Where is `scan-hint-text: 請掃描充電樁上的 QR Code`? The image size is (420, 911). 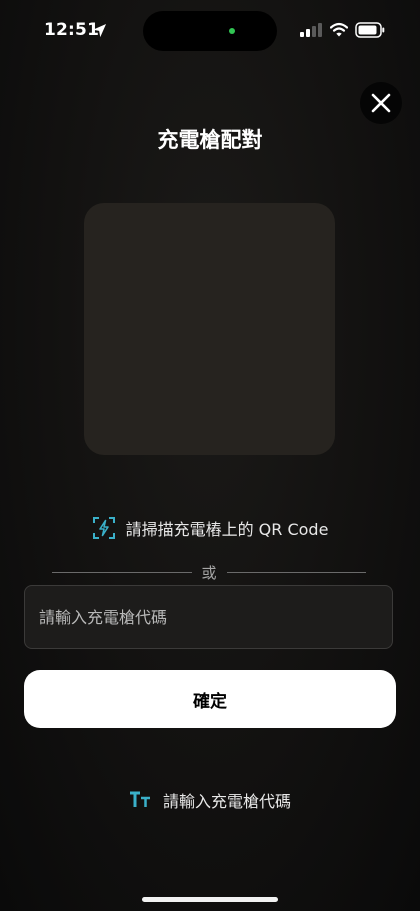
scan-hint-text: 請掃描充電樁上的 QR Code is located at coordinates (227, 529).